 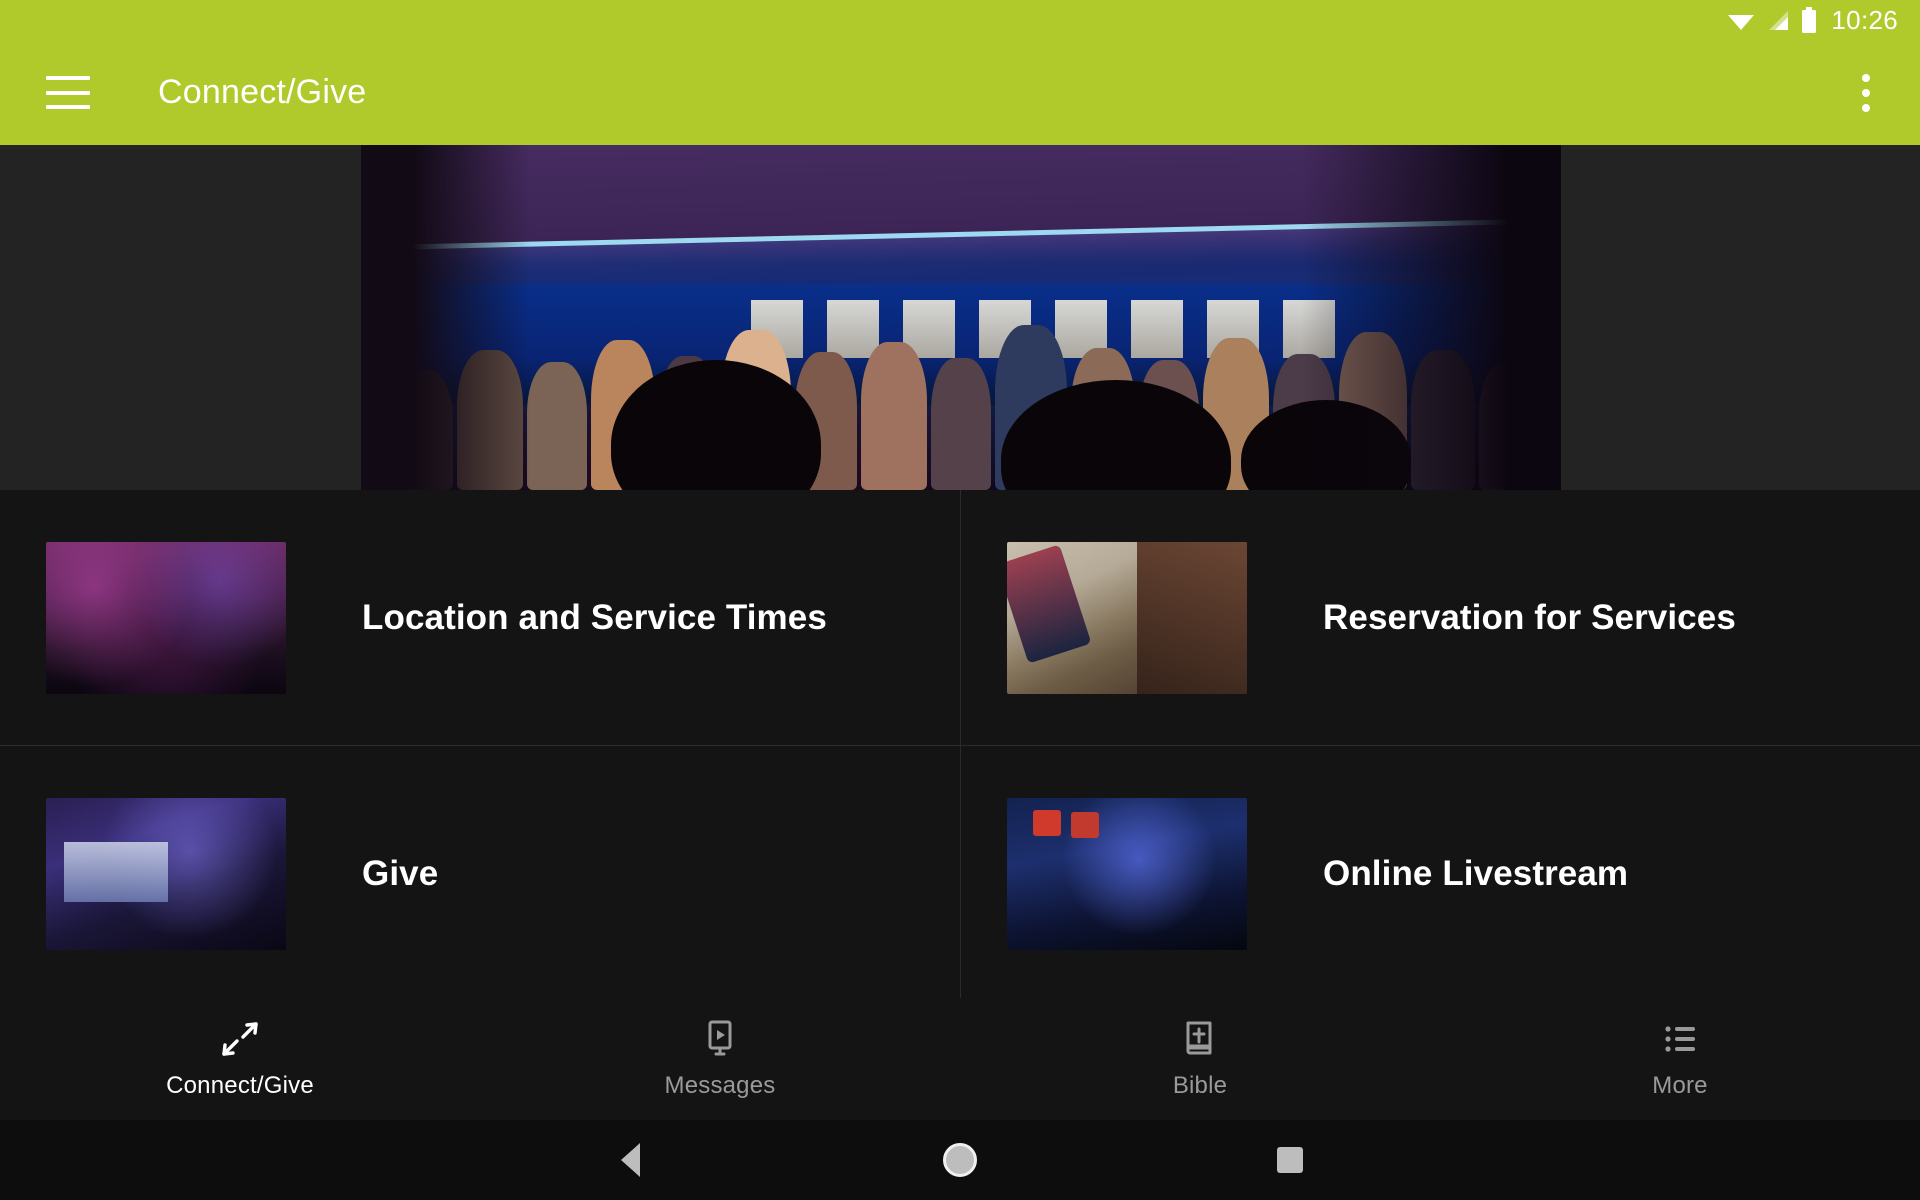 I want to click on recents-button, so click(x=1290, y=1160).